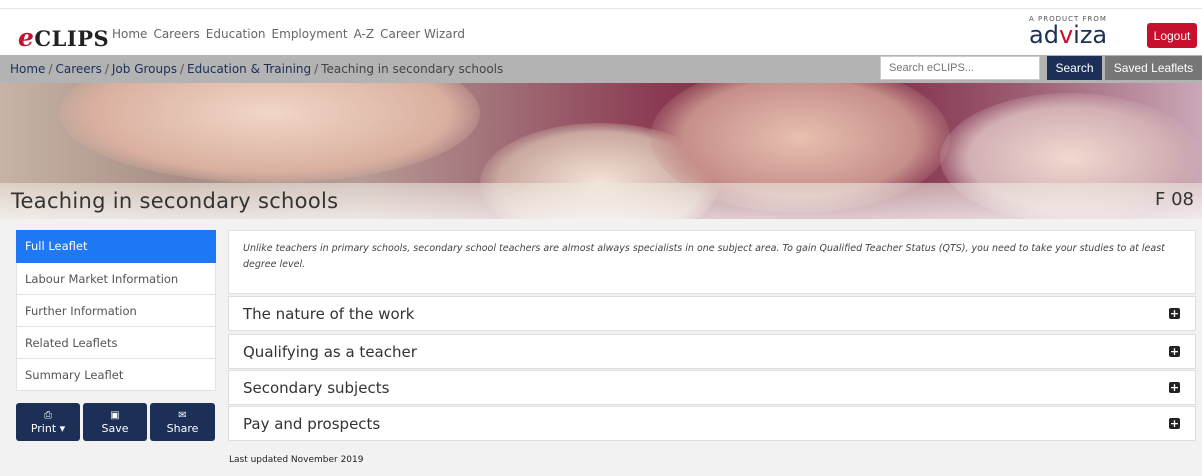 Image resolution: width=1202 pixels, height=476 pixels. Describe the element at coordinates (249, 69) in the screenshot. I see `breadcrumb-education-training: Education & Training` at that location.